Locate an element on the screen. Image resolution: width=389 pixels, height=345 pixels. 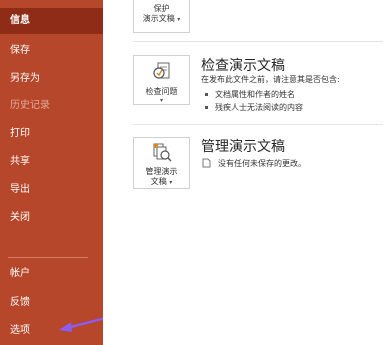
protect-button-line1: 保护 is located at coordinates (161, 8).